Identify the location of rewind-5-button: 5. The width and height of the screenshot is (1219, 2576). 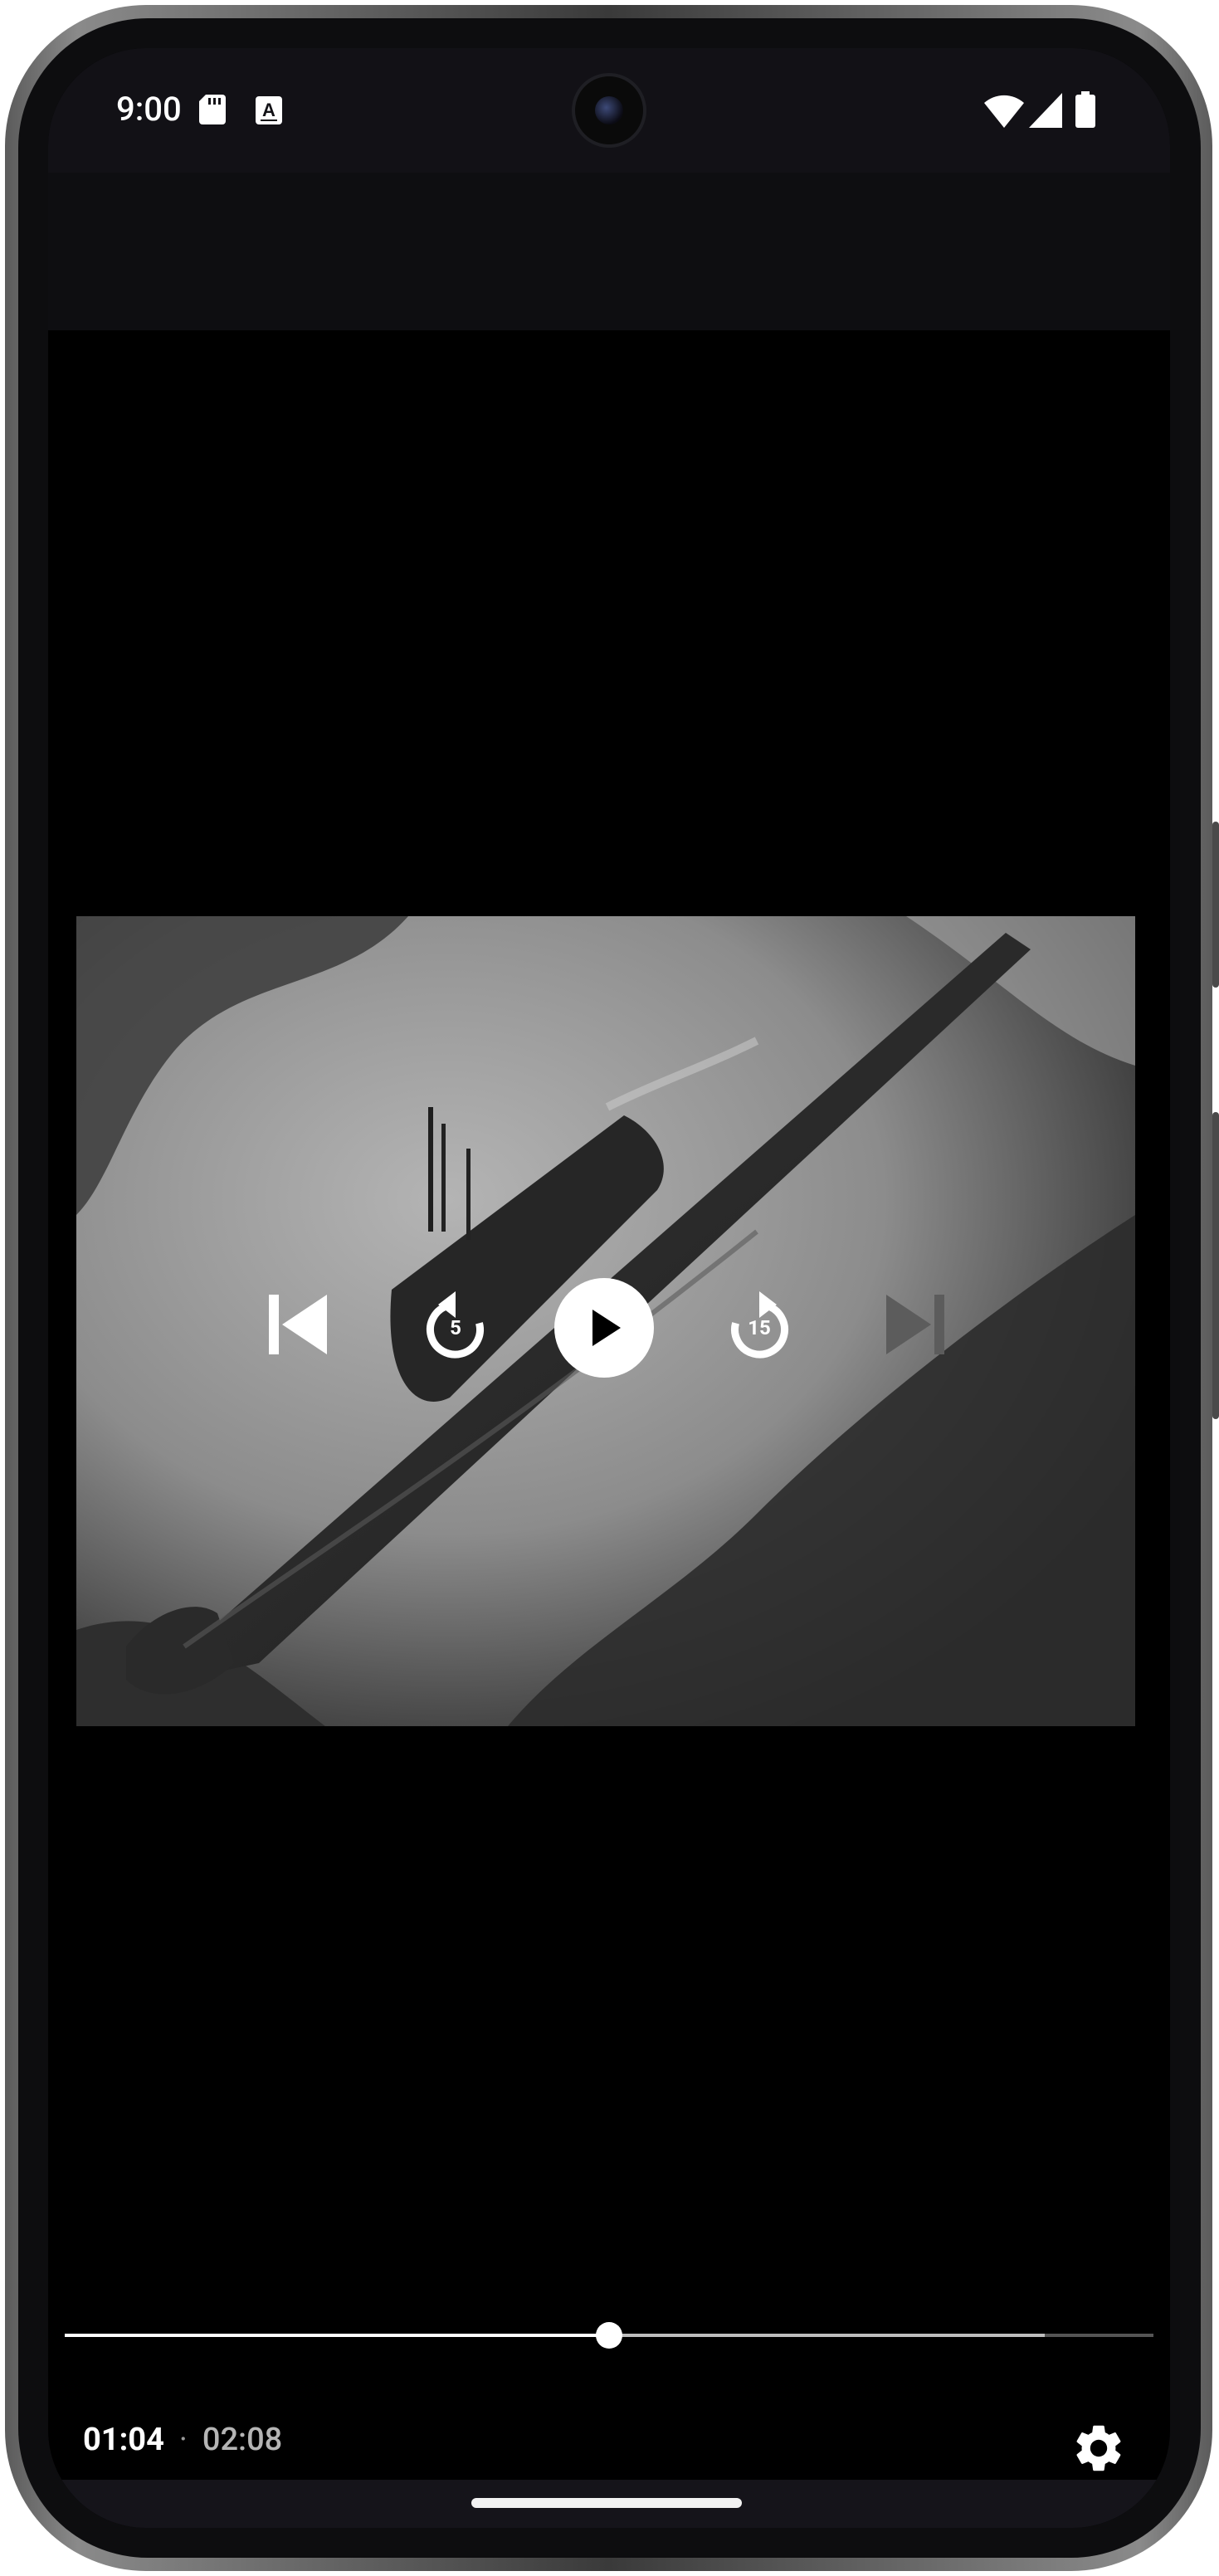
(456, 1326).